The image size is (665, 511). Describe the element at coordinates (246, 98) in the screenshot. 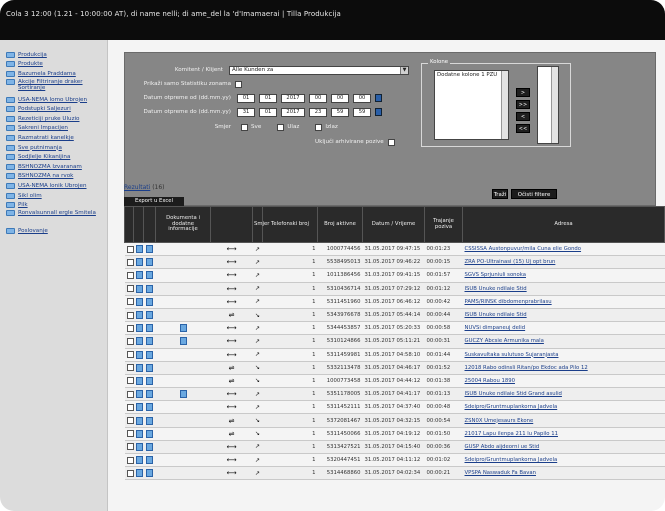

I see `date-from-day: 01` at that location.